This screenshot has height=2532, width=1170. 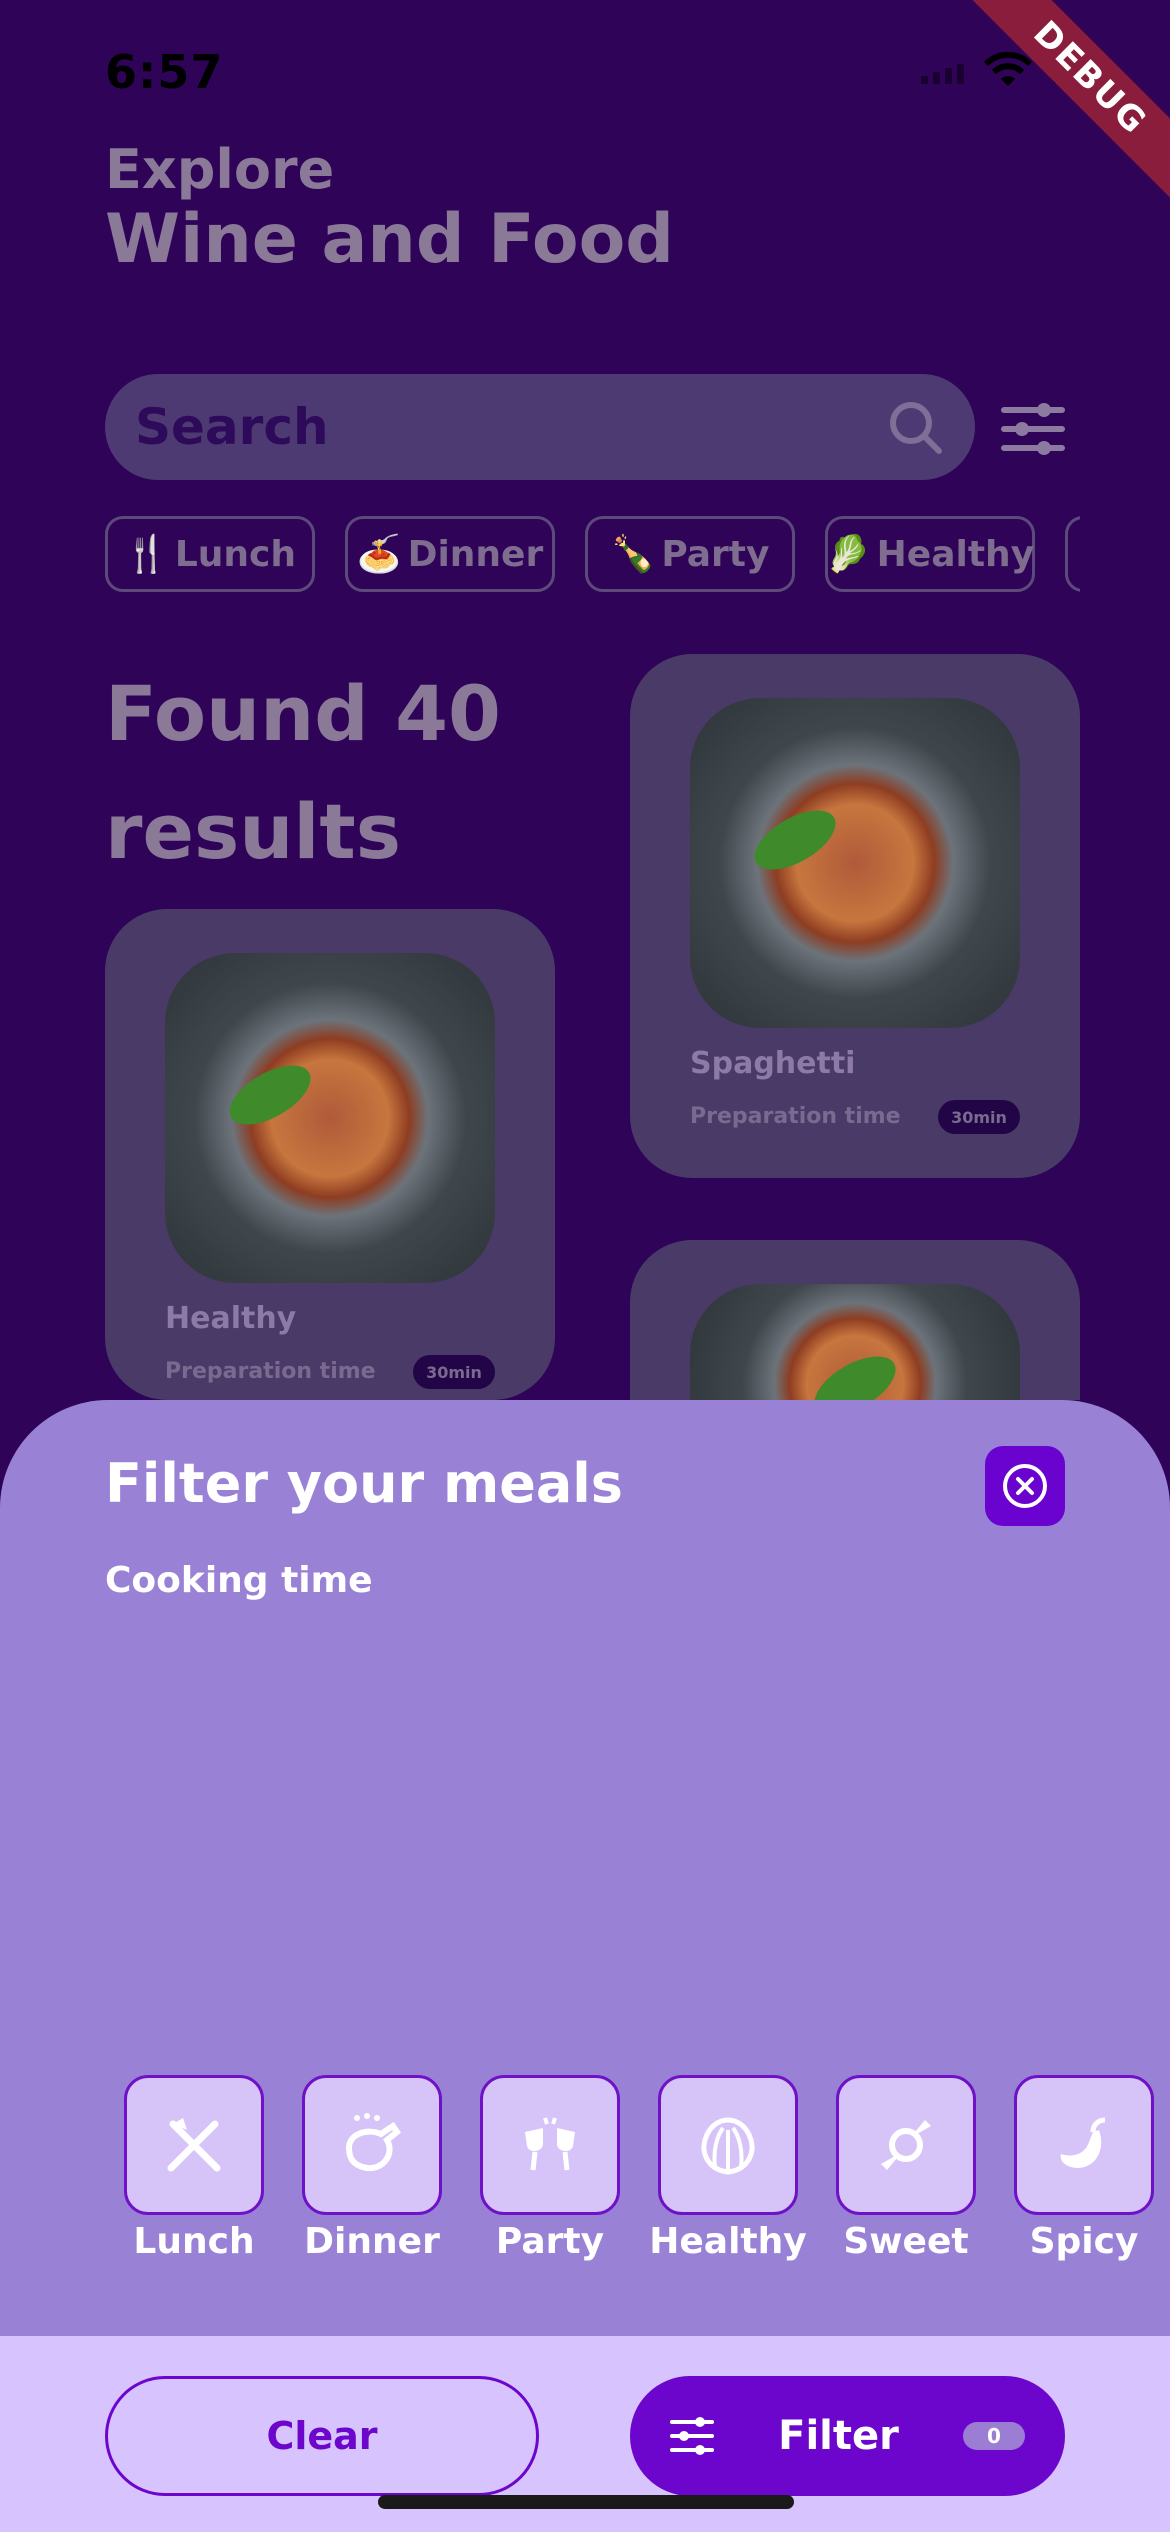 What do you see at coordinates (364, 1483) in the screenshot?
I see `sheet-title: Filter your meals` at bounding box center [364, 1483].